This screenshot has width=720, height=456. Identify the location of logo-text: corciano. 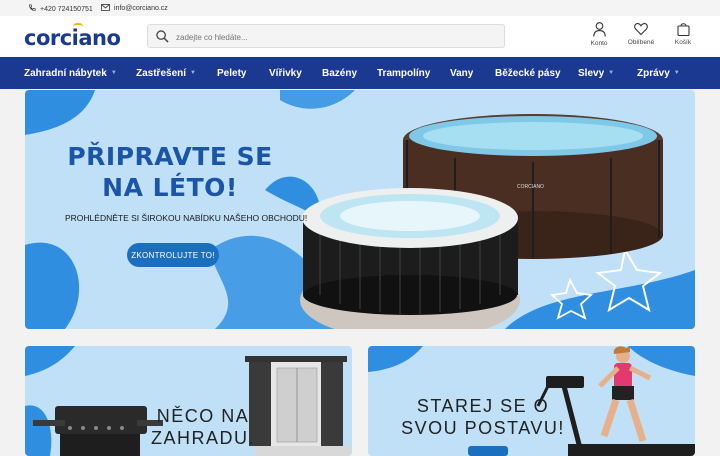
(72, 38).